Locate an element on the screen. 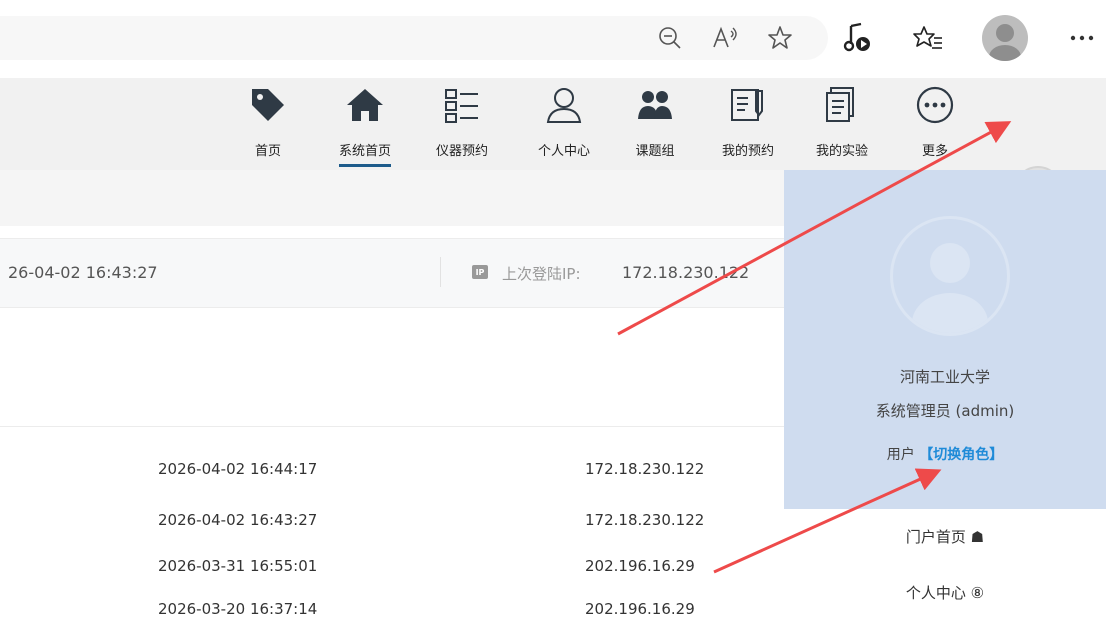 This screenshot has height=632, width=1106. user-role: 系统管理员 (admin) is located at coordinates (945, 411).